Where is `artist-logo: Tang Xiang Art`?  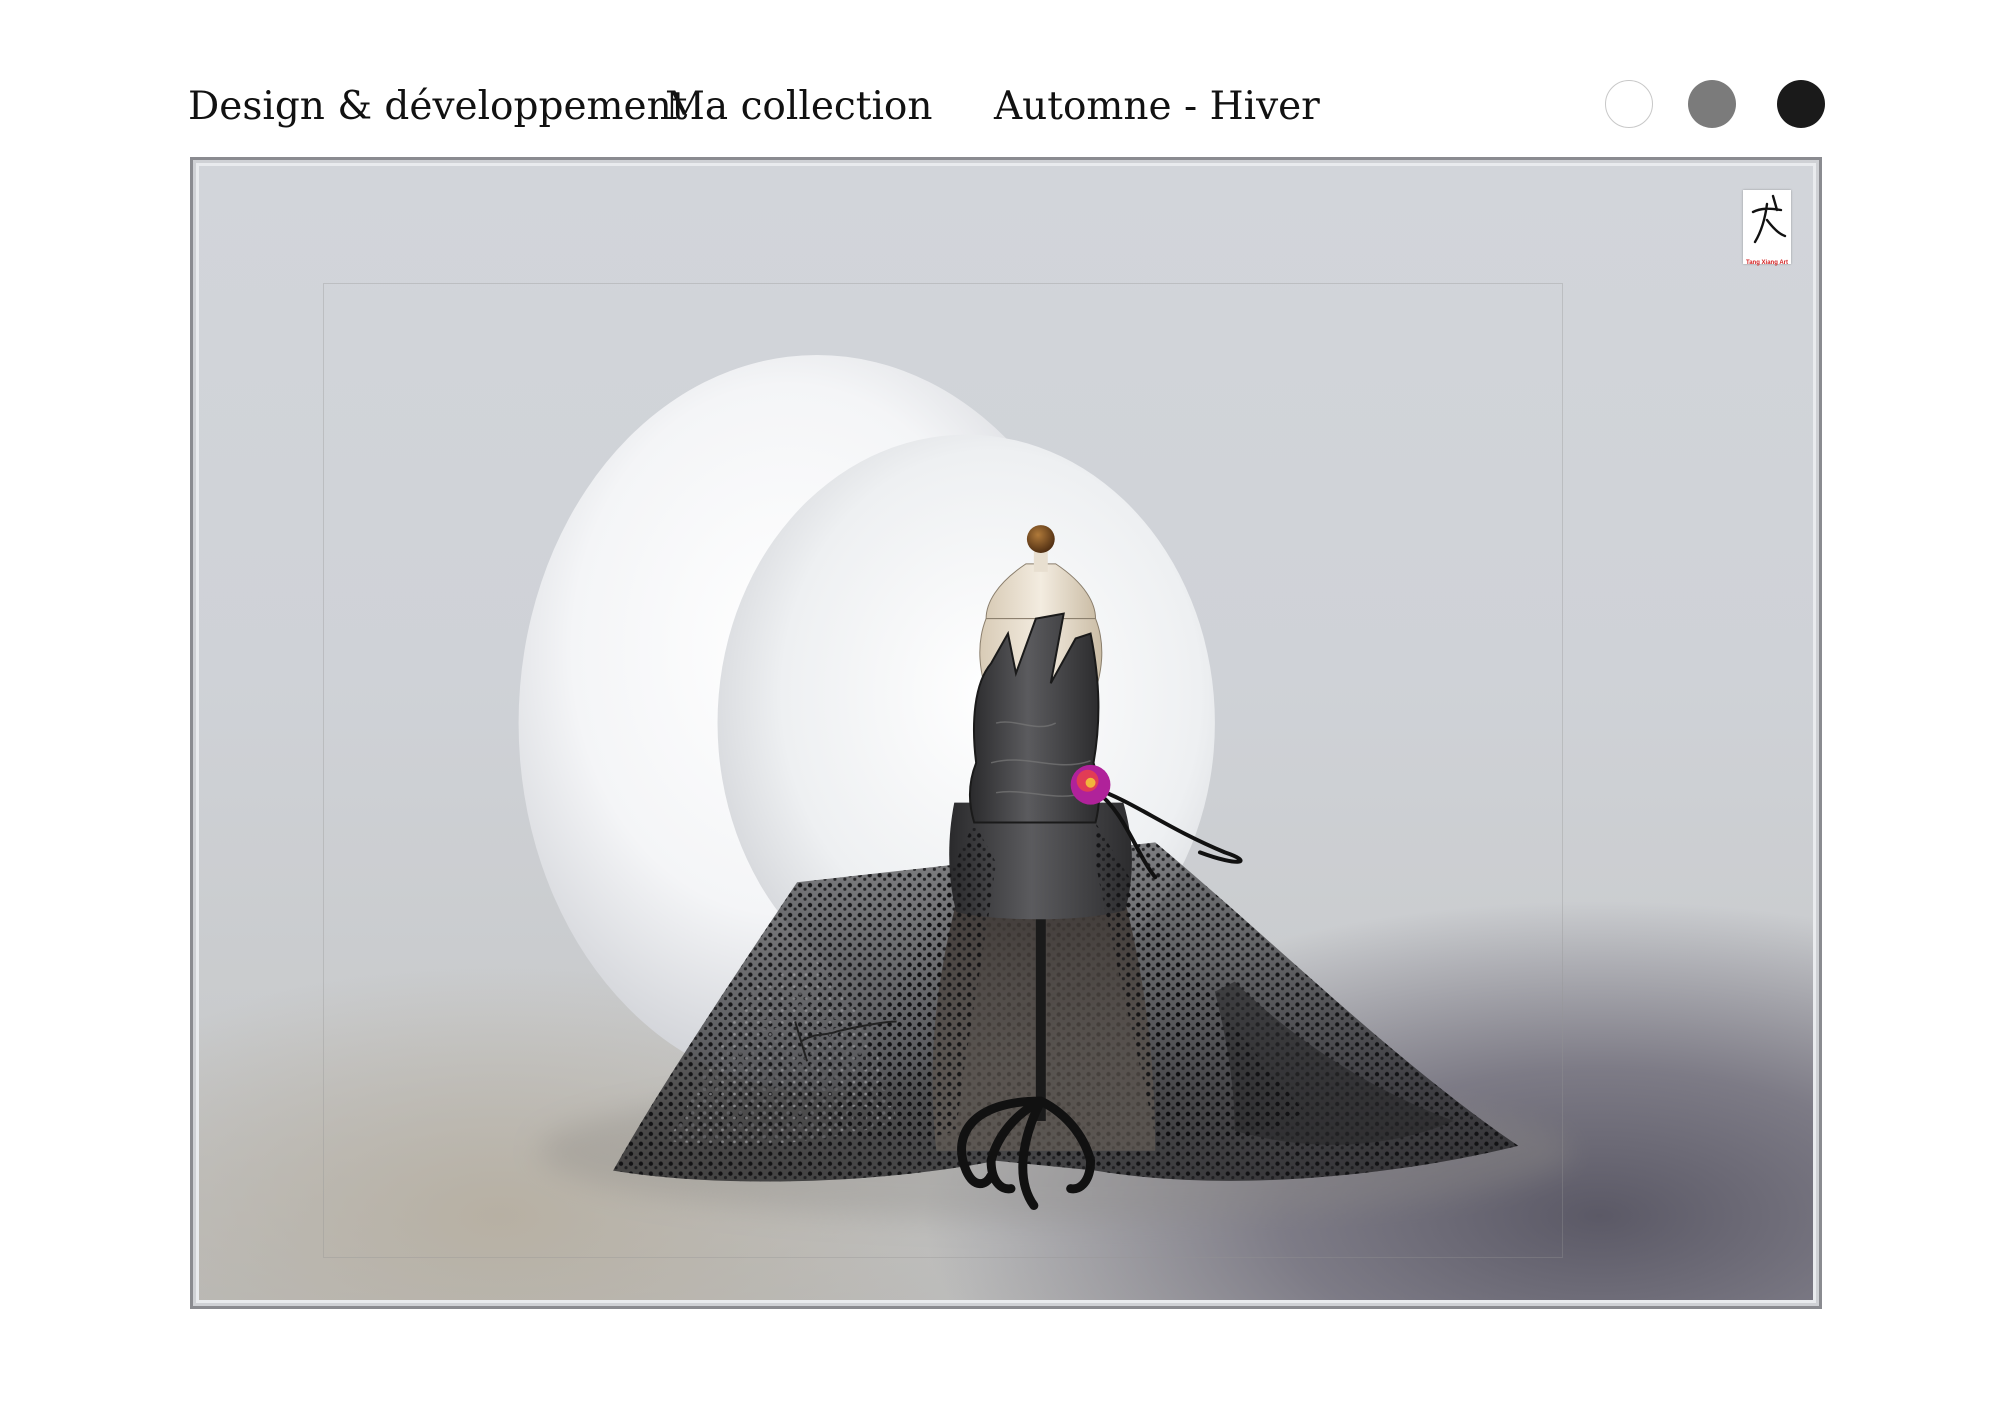
artist-logo: Tang Xiang Art is located at coordinates (1767, 228).